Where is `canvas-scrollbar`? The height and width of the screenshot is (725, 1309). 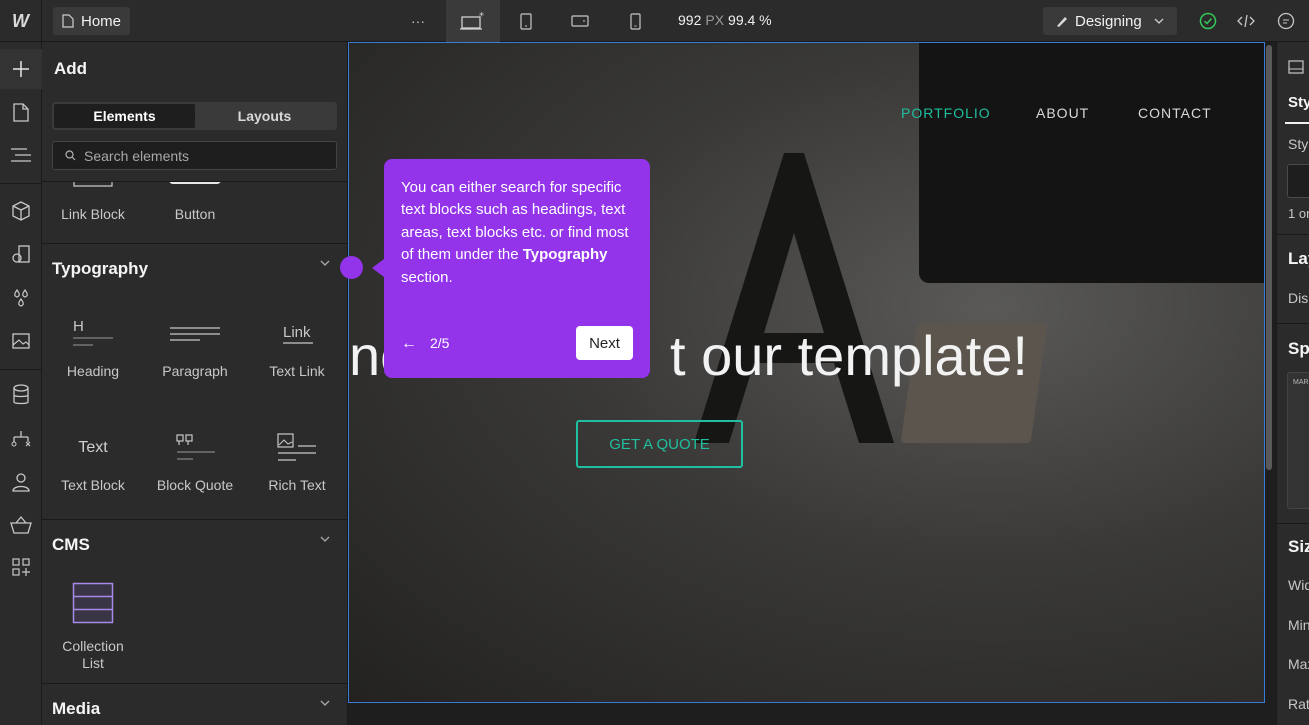 canvas-scrollbar is located at coordinates (1269, 257).